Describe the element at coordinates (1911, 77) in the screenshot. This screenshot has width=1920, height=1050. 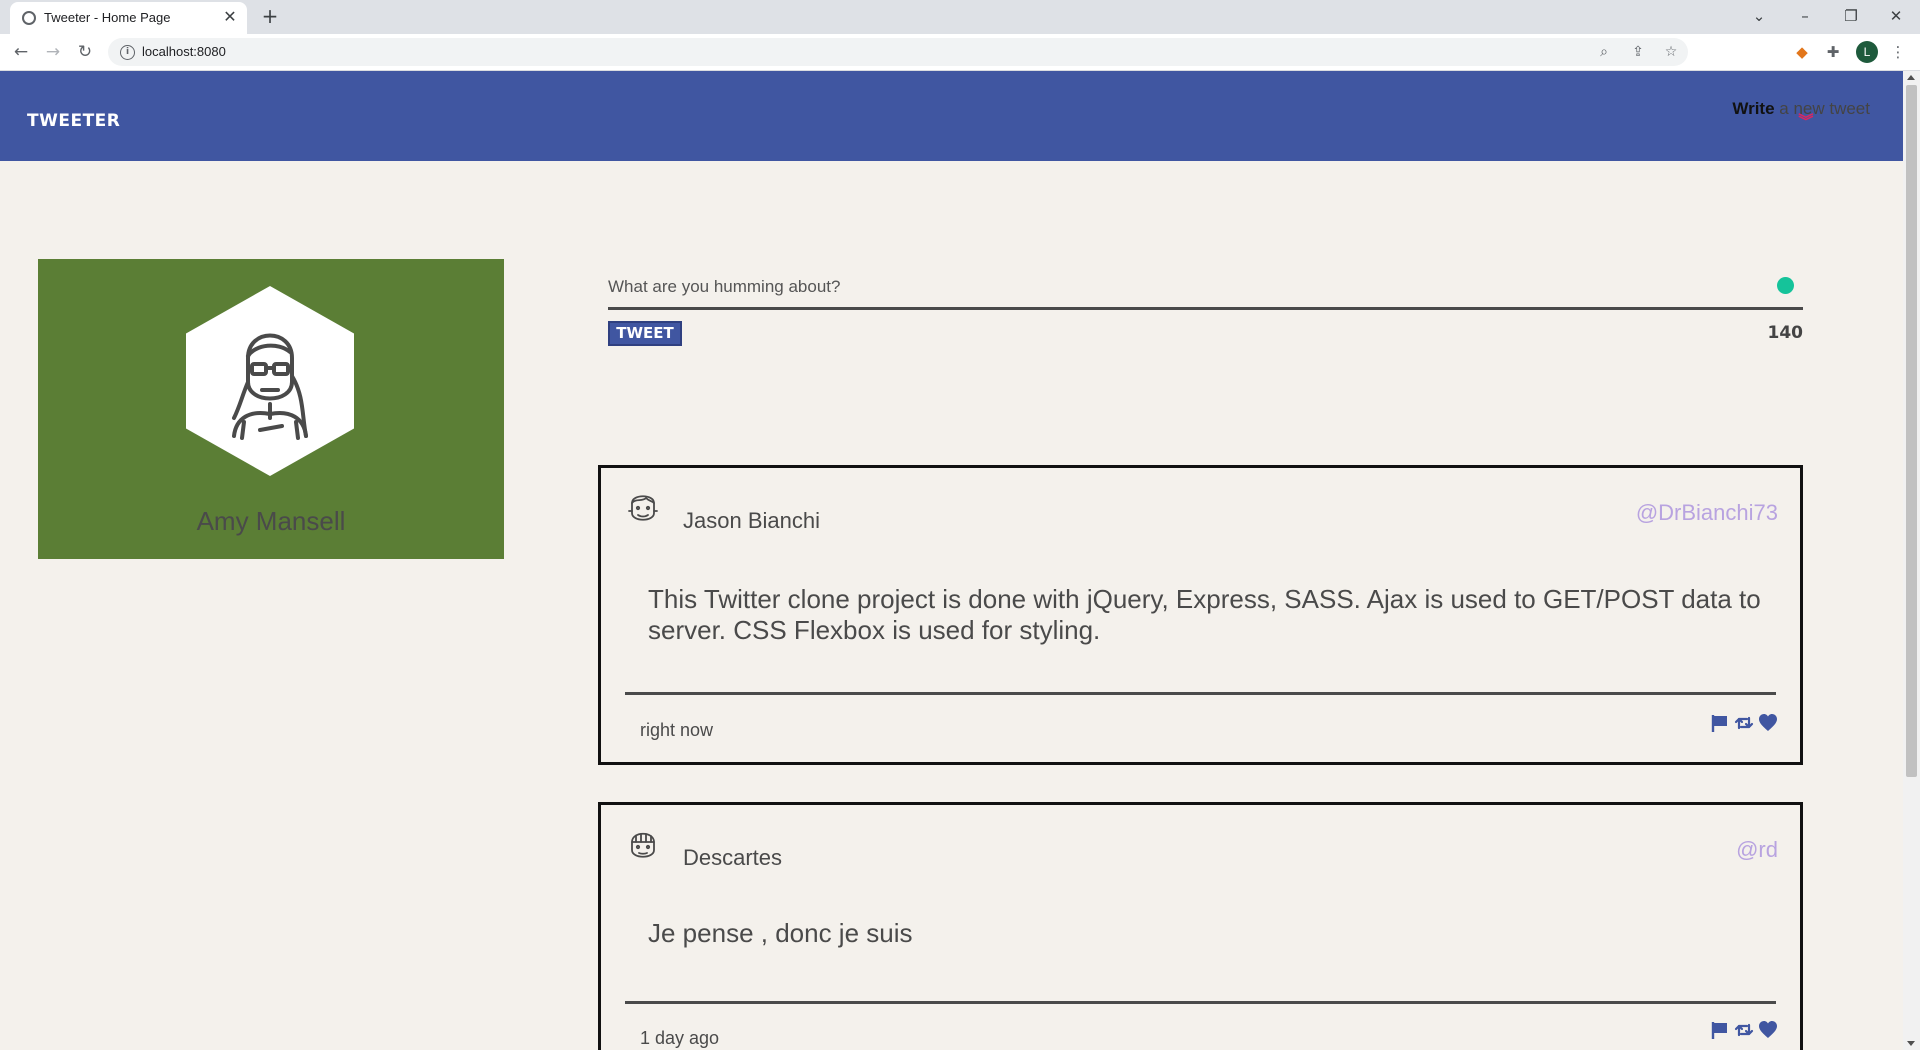
I see `scroll-up-arrow-icon` at that location.